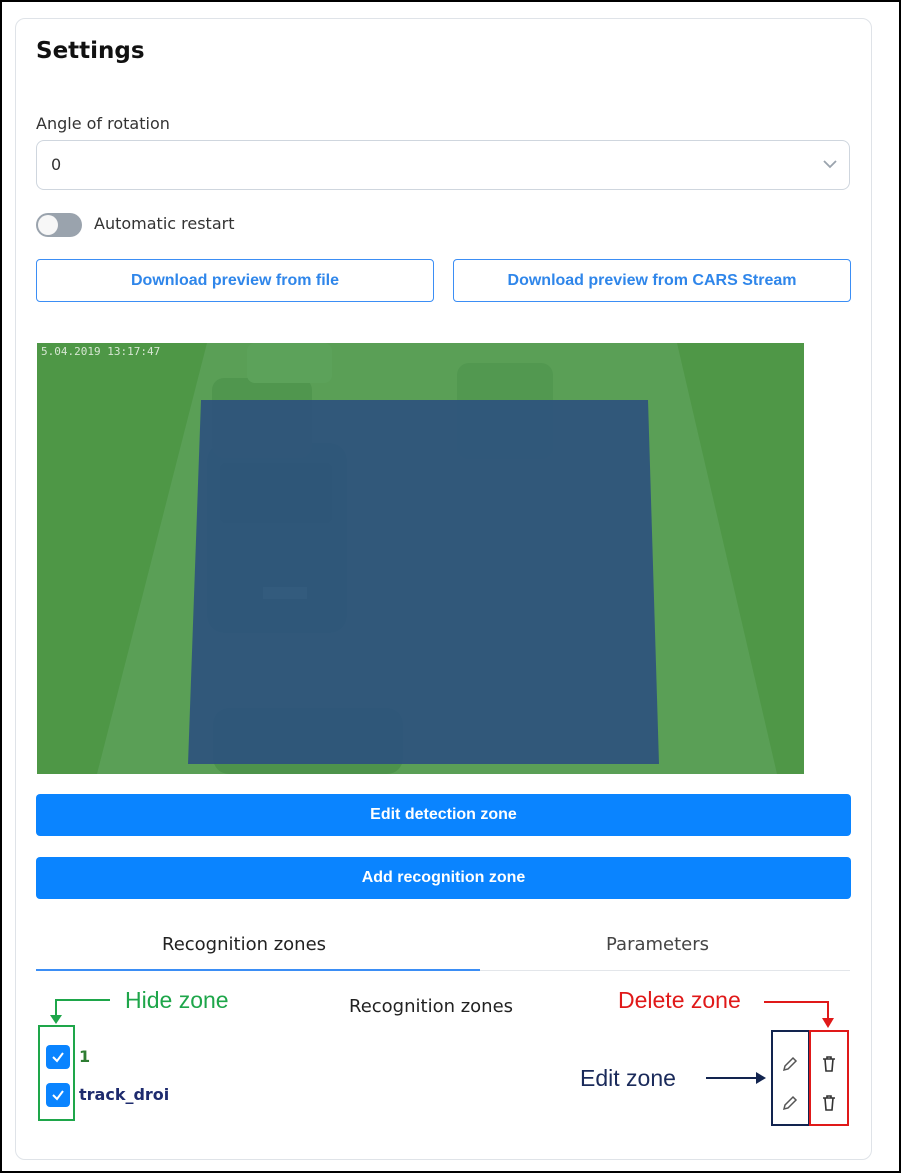 This screenshot has height=1173, width=901. Describe the element at coordinates (103, 123) in the screenshot. I see `angle-label: Angle of rotation` at that location.